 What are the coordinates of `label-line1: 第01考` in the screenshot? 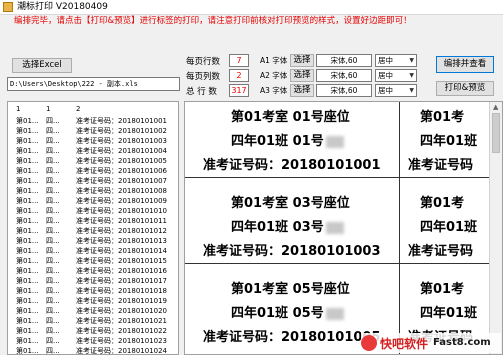 It's located at (442, 289).